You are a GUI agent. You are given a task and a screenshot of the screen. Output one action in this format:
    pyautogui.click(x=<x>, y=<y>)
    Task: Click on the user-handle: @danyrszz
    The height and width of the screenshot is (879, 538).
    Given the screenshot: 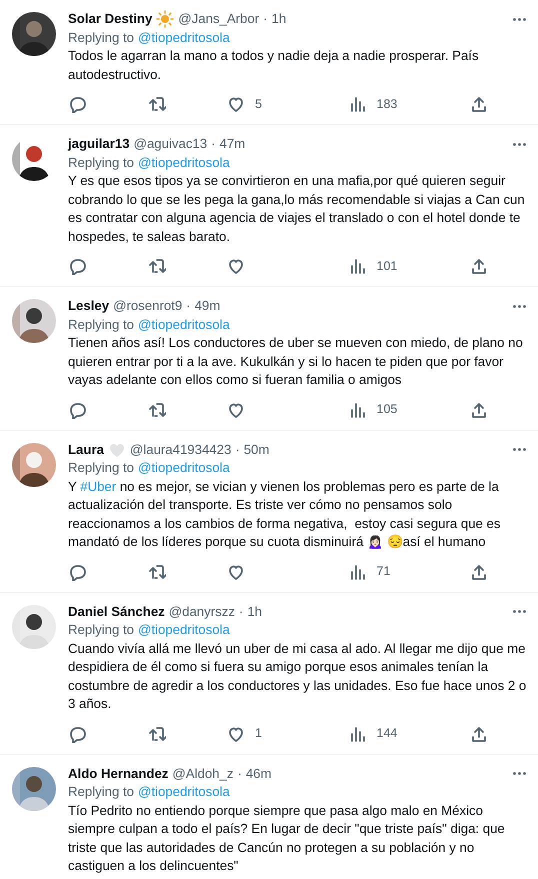 What is the action you would take?
    pyautogui.click(x=201, y=611)
    